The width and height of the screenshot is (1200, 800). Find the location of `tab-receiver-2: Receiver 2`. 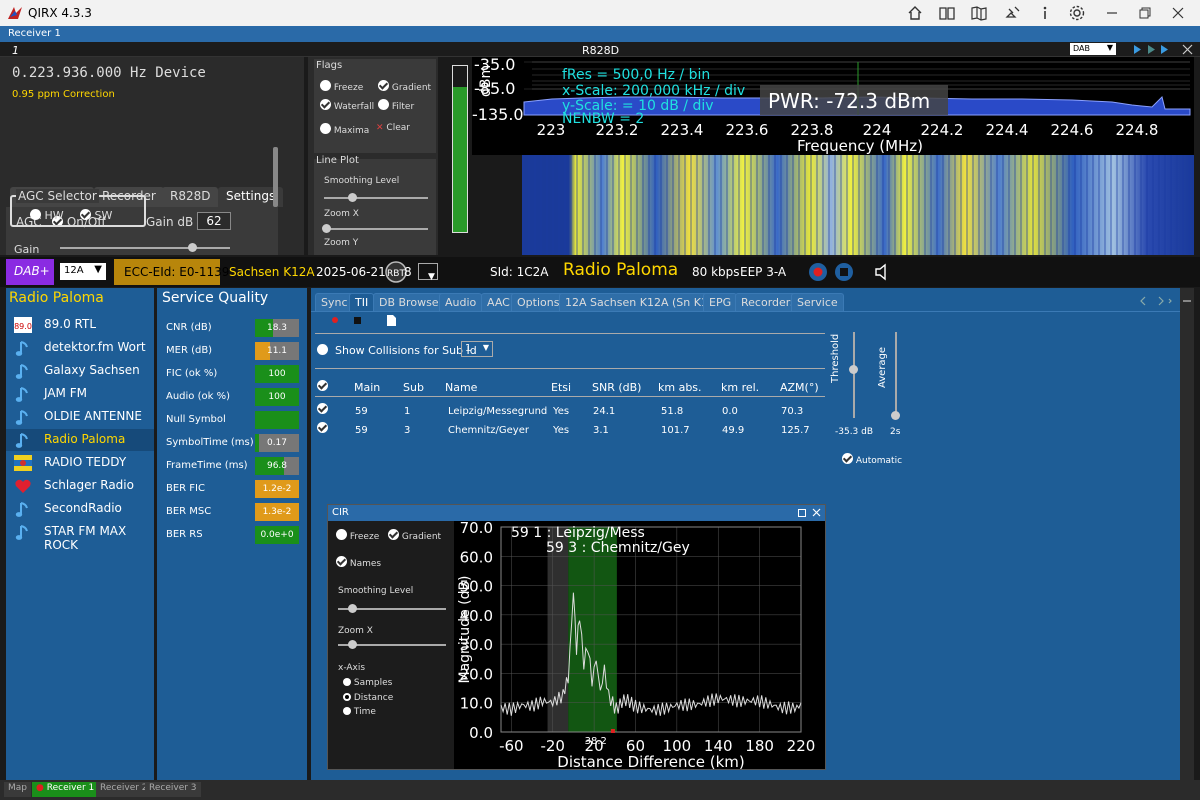

tab-receiver-2: Receiver 2 is located at coordinates (124, 789).